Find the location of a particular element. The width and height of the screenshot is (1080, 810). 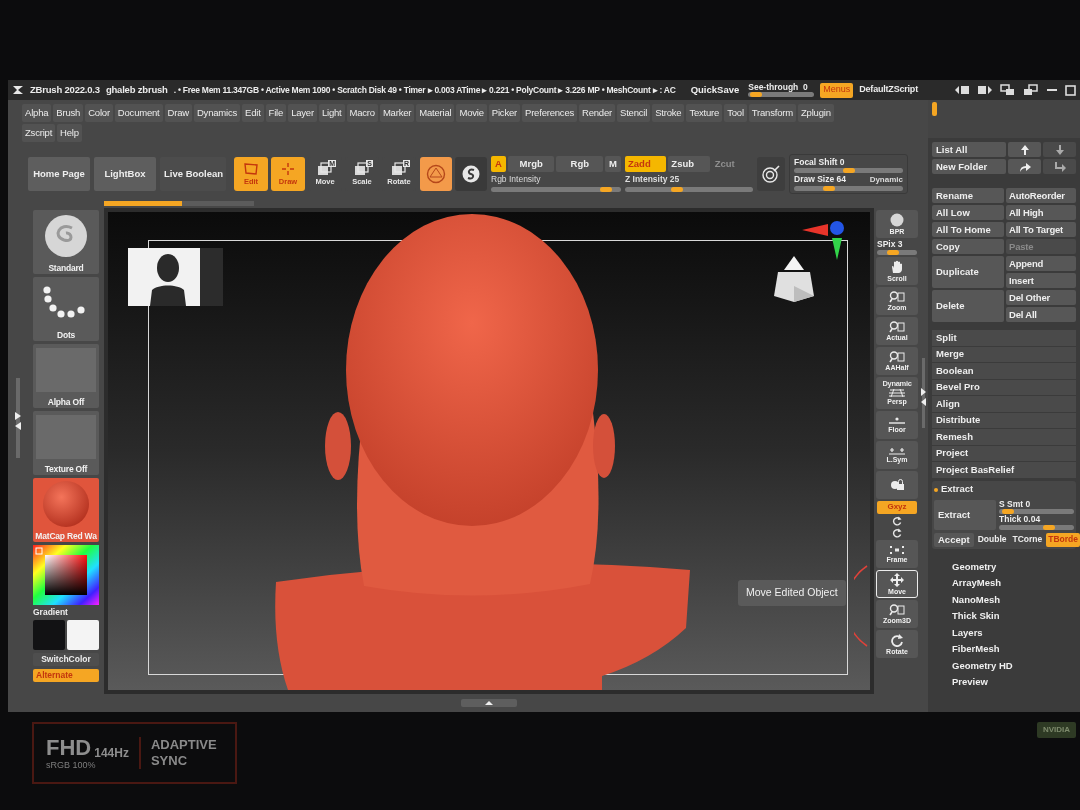

option-toggle: TCorne is located at coordinates (1027, 539).